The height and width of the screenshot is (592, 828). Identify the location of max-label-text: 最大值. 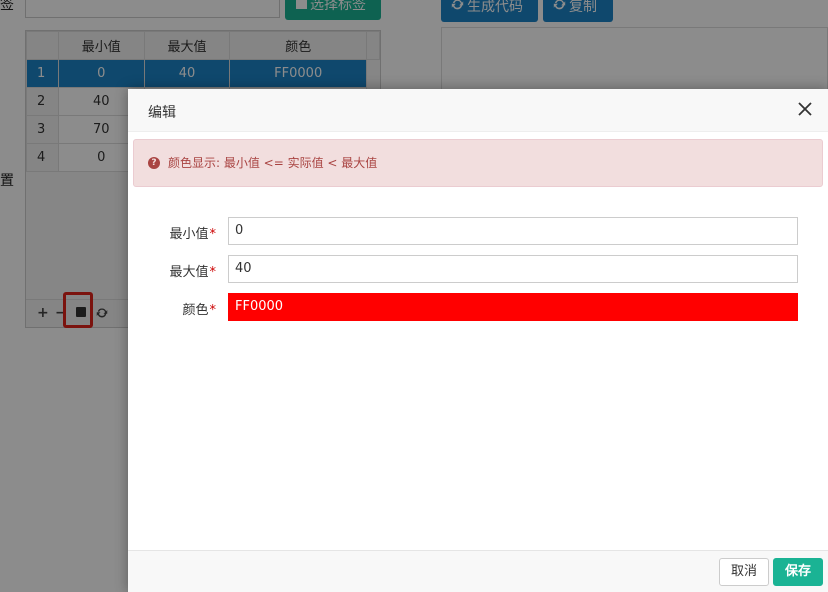
(189, 272).